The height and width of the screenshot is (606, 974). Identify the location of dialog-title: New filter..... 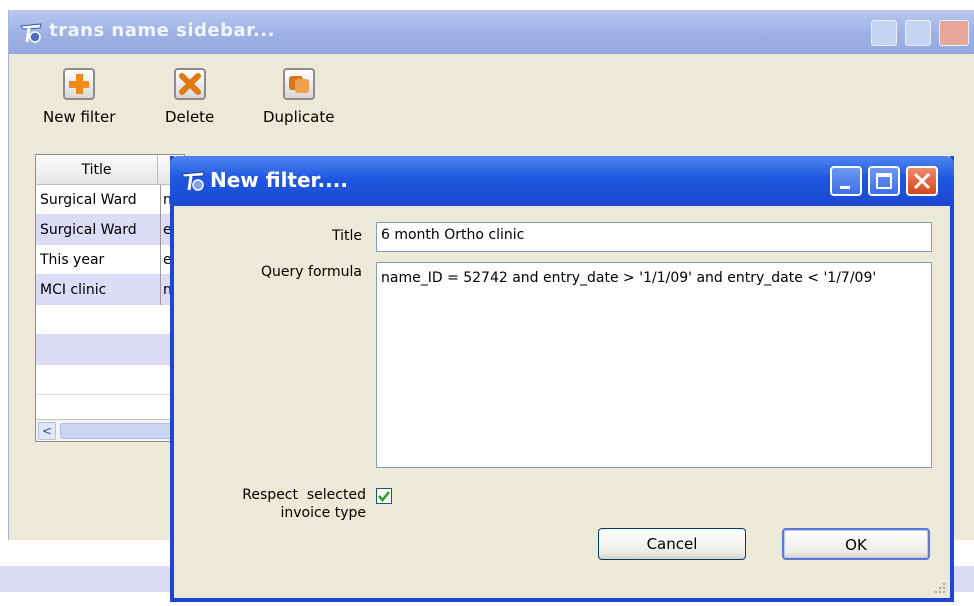
(279, 180).